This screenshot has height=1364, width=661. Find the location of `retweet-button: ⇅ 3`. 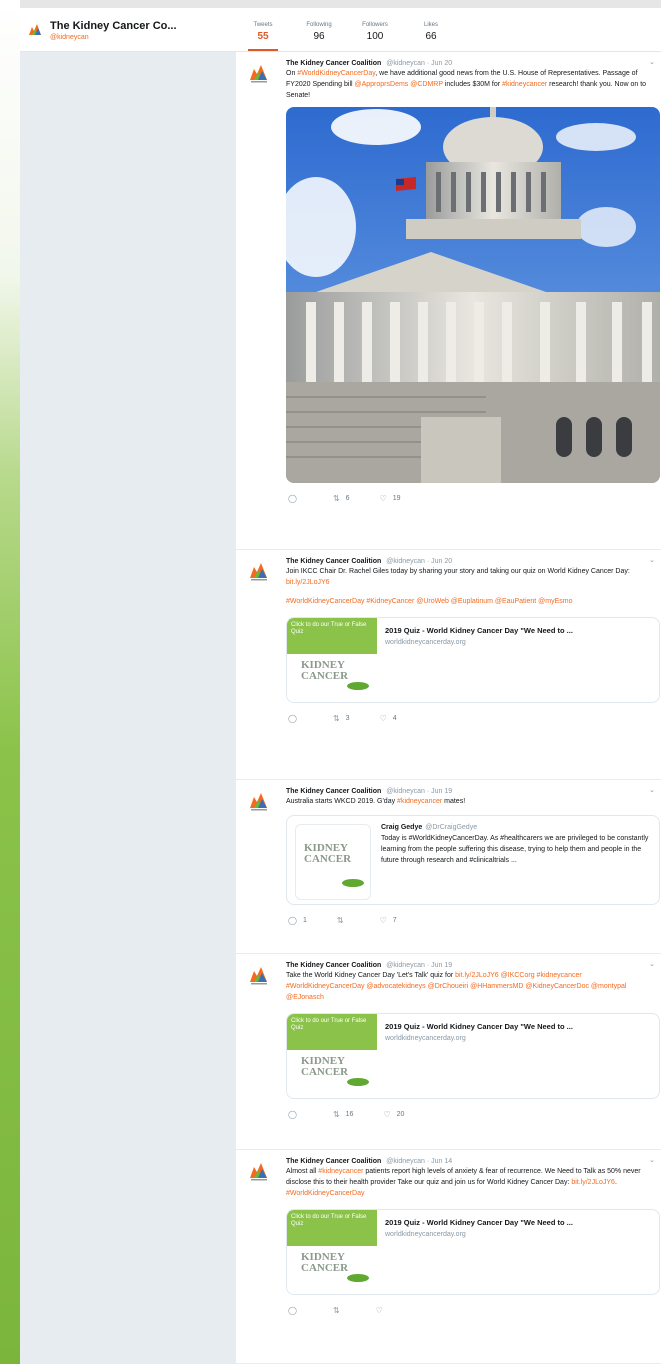

retweet-button: ⇅ 3 is located at coordinates (341, 718).